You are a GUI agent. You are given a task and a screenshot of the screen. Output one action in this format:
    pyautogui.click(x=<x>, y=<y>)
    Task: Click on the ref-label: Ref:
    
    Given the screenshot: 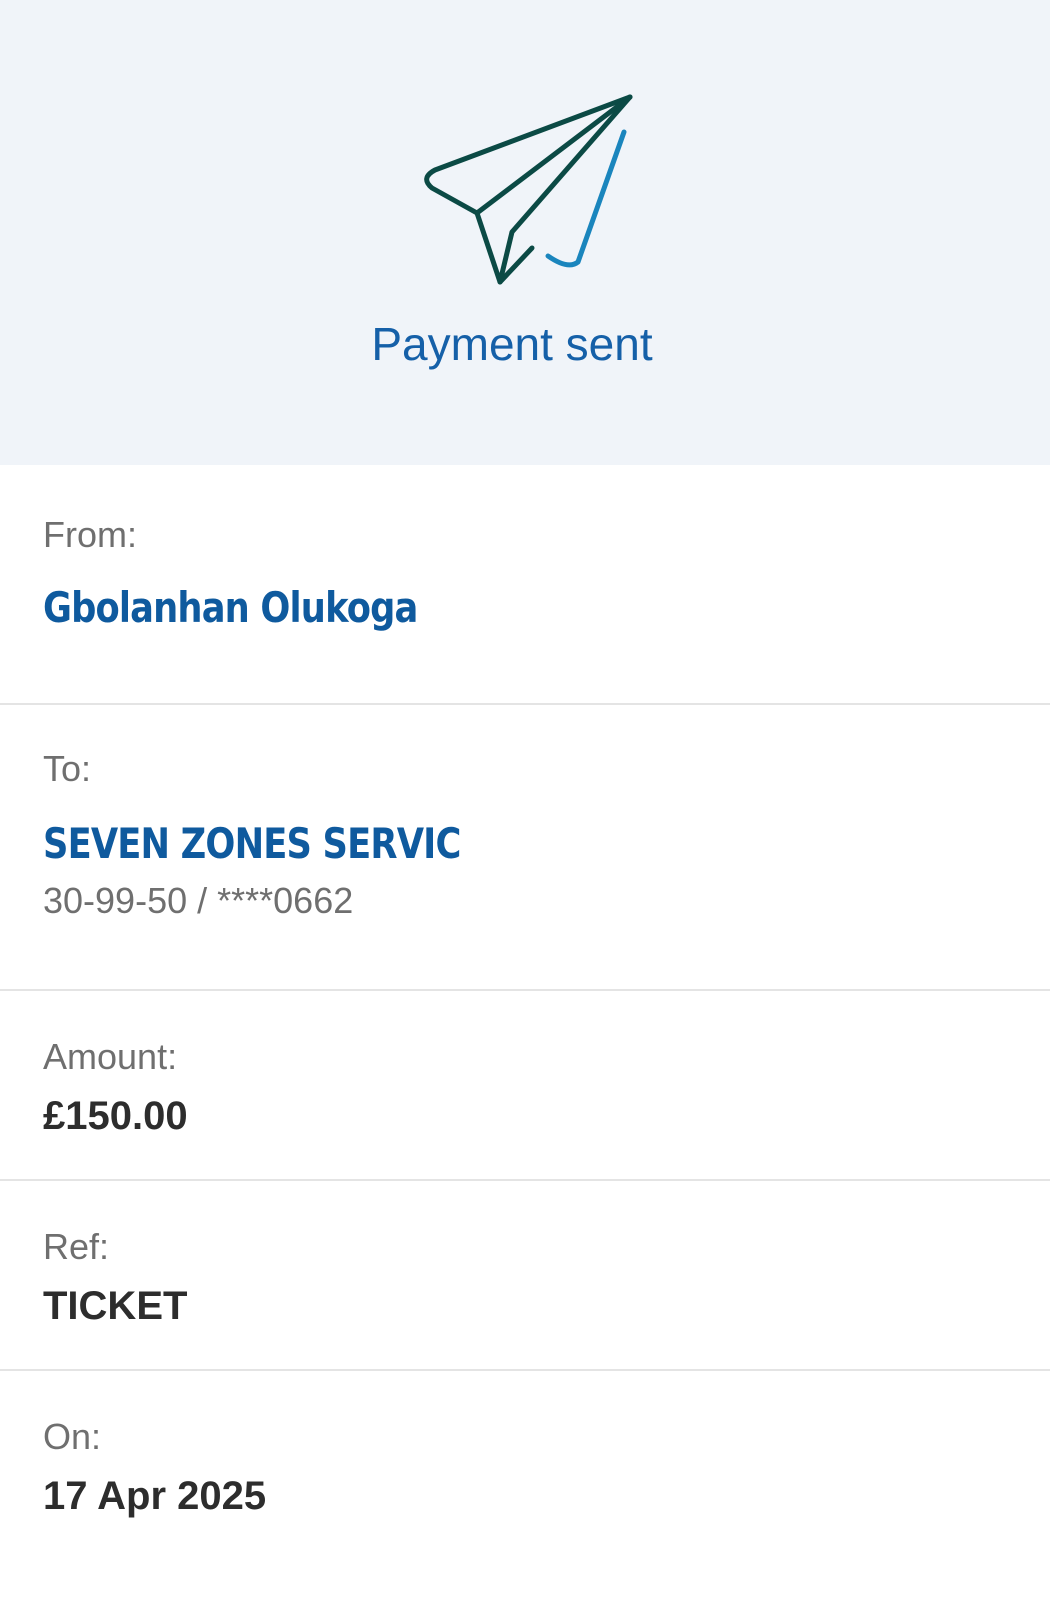 What is the action you would take?
    pyautogui.click(x=76, y=1246)
    